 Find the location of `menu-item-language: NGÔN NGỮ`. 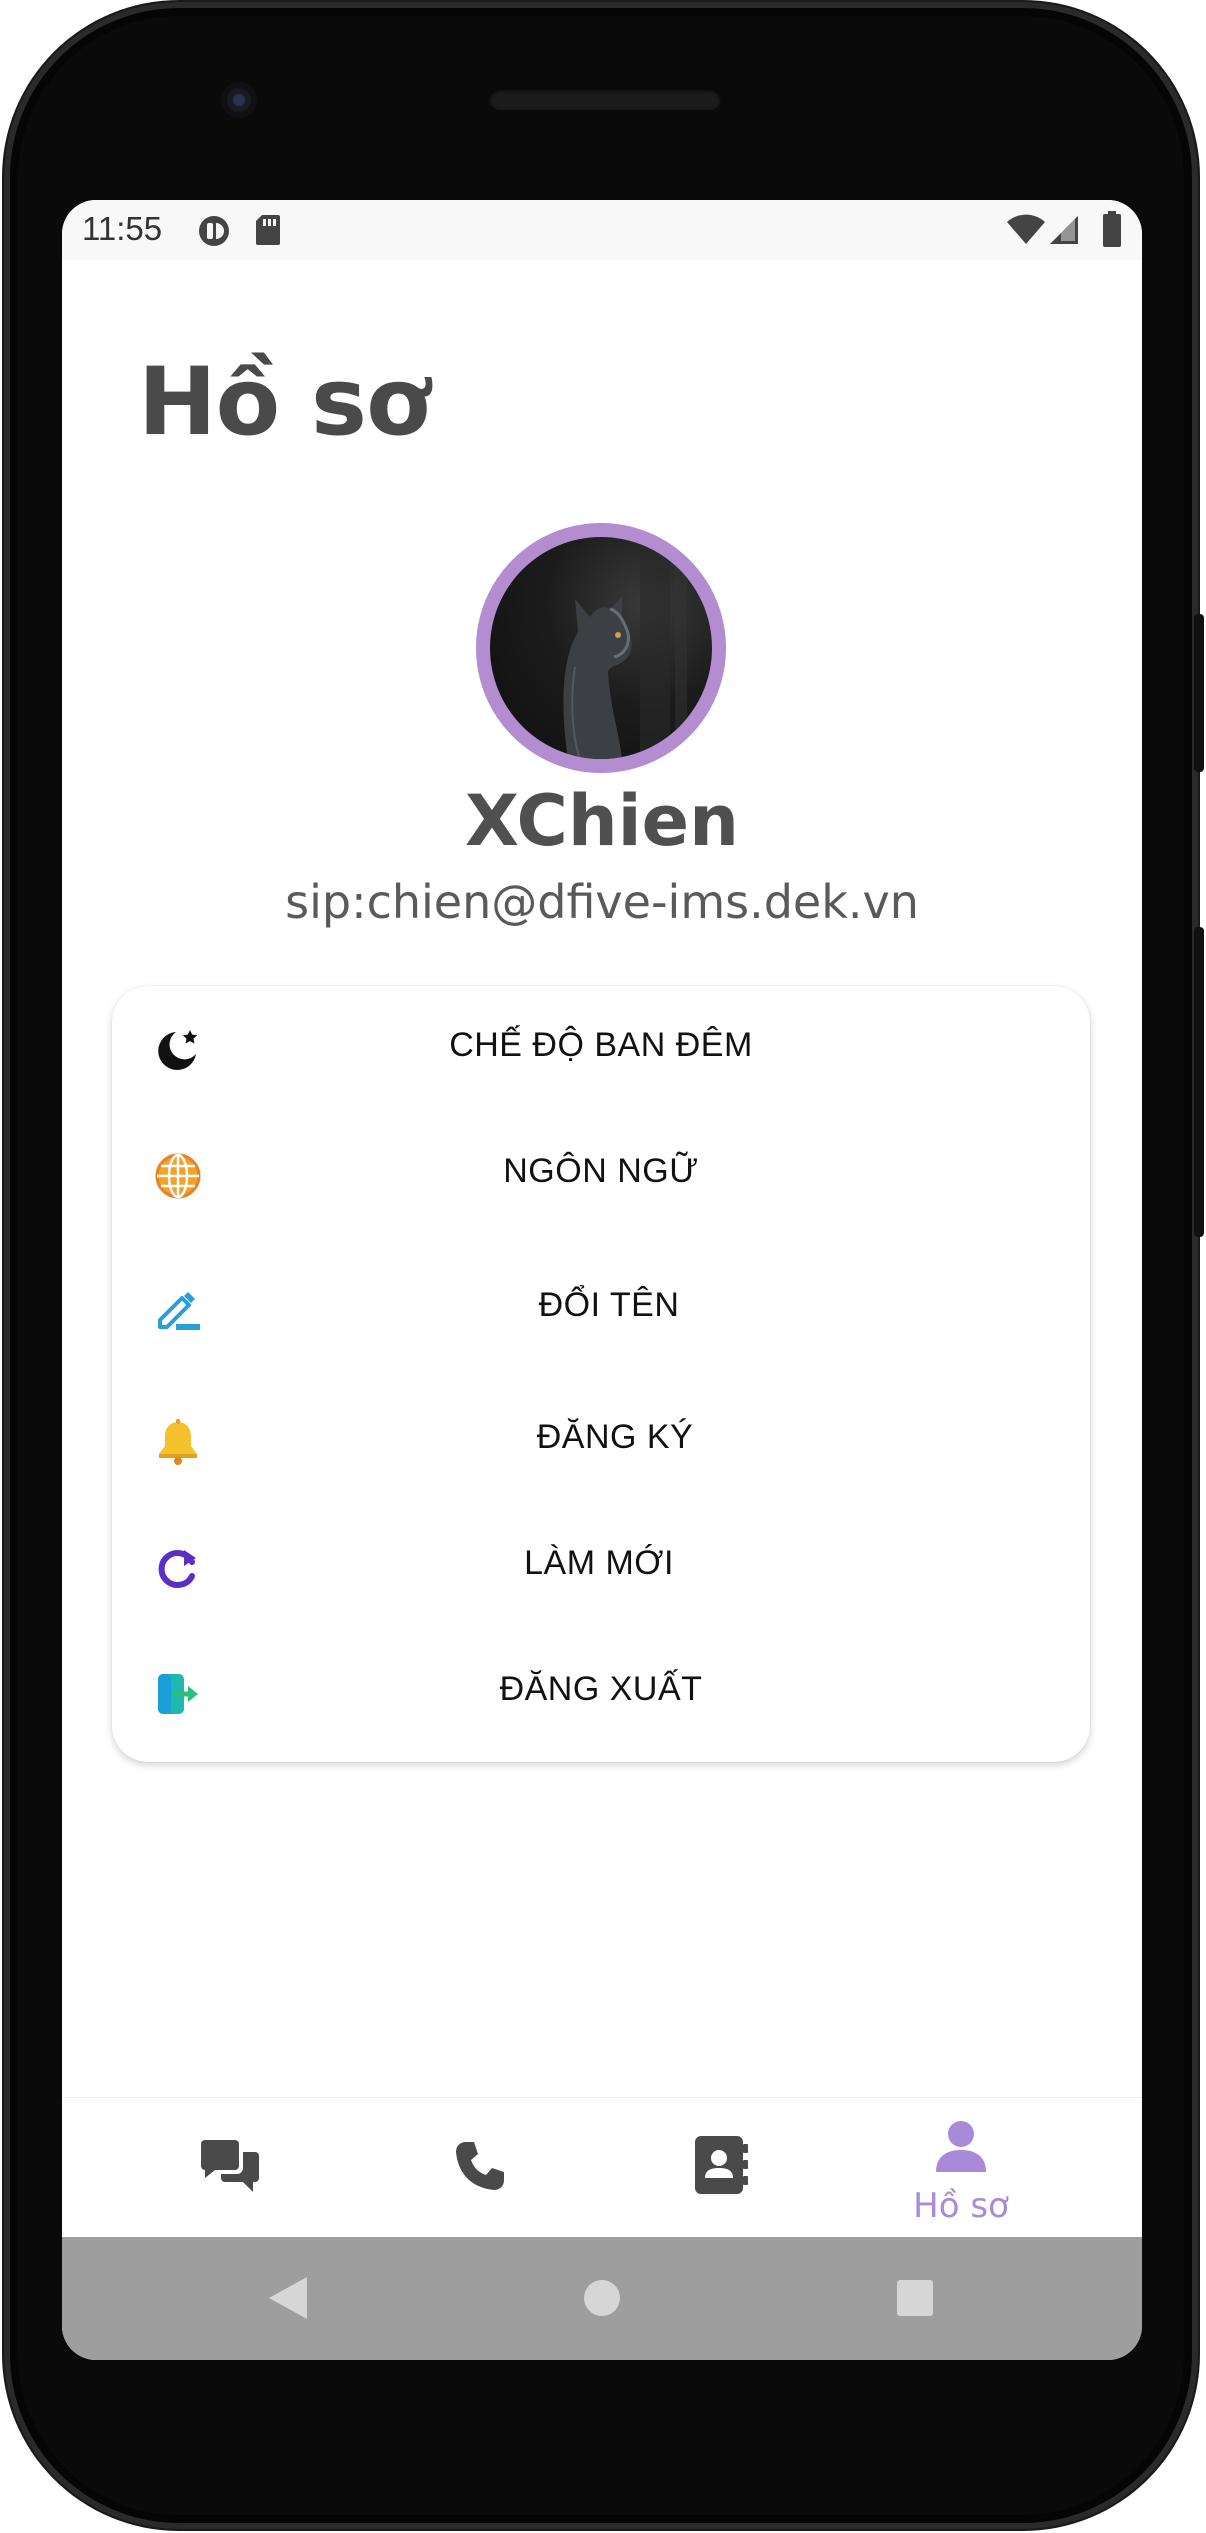

menu-item-language: NGÔN NGỮ is located at coordinates (601, 1174).